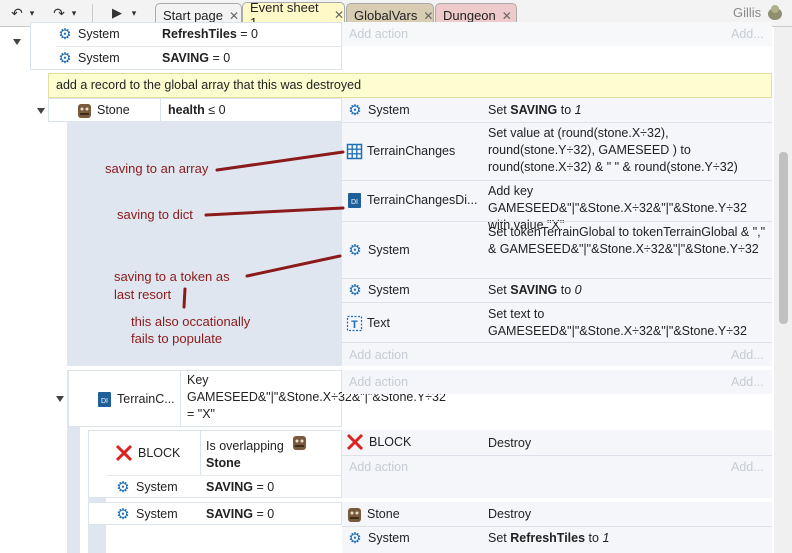 This screenshot has width=792, height=553. What do you see at coordinates (177, 338) in the screenshot?
I see `annotation-text: fails to populate` at bounding box center [177, 338].